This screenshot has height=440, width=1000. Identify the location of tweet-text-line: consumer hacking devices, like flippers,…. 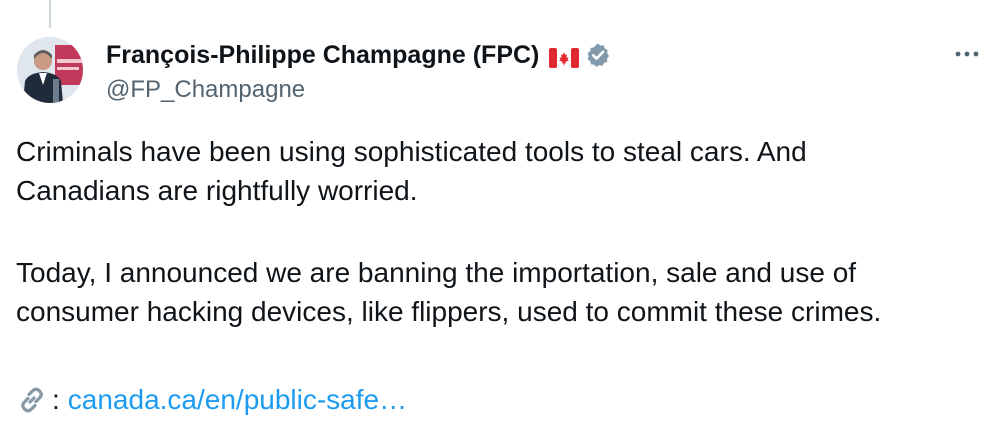
(449, 311).